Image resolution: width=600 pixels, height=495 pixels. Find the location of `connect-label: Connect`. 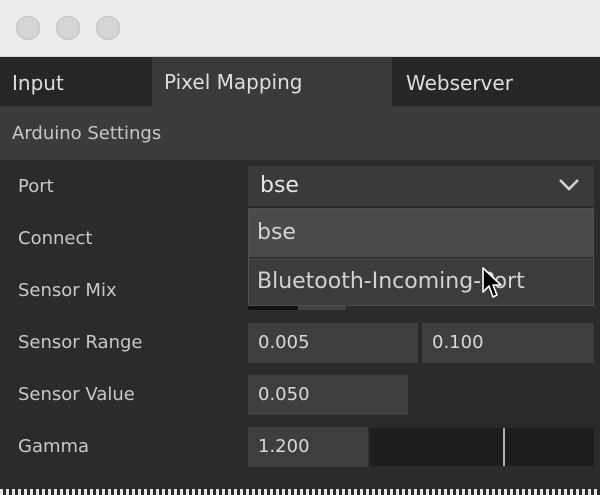

connect-label: Connect is located at coordinates (55, 238).